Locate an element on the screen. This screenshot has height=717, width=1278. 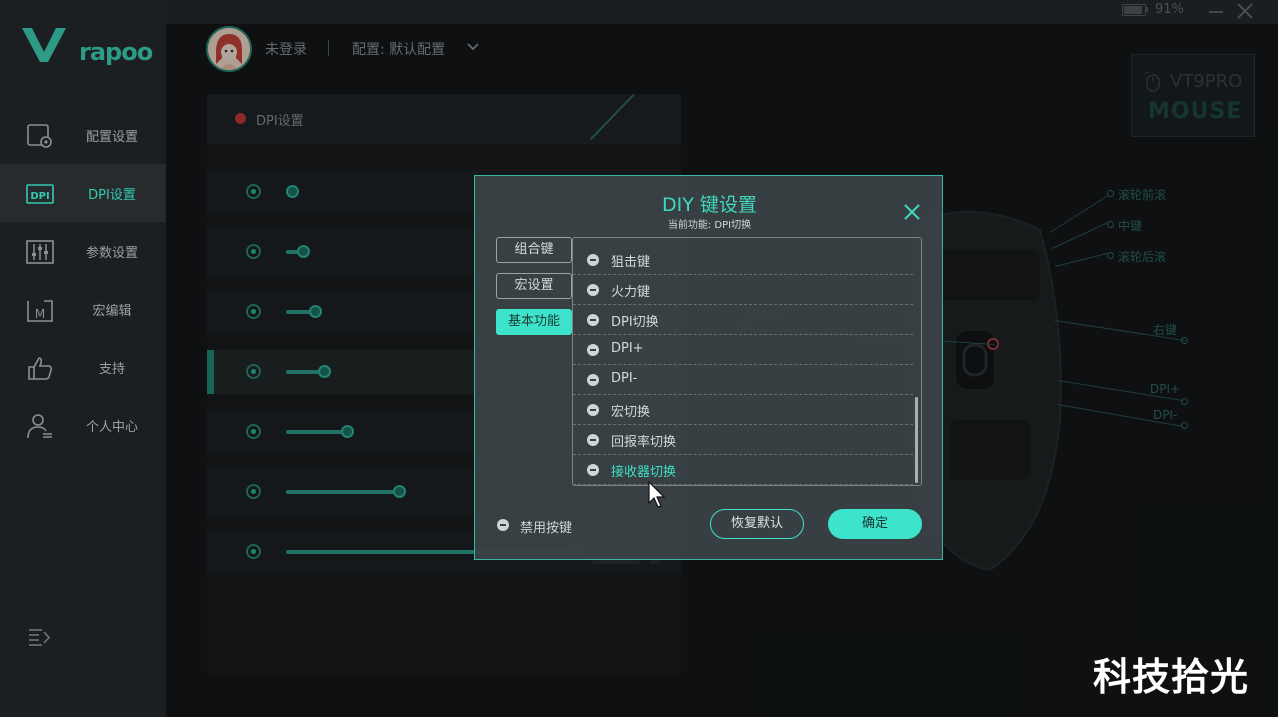
sidebar-item-4: 支持 is located at coordinates (83, 367).